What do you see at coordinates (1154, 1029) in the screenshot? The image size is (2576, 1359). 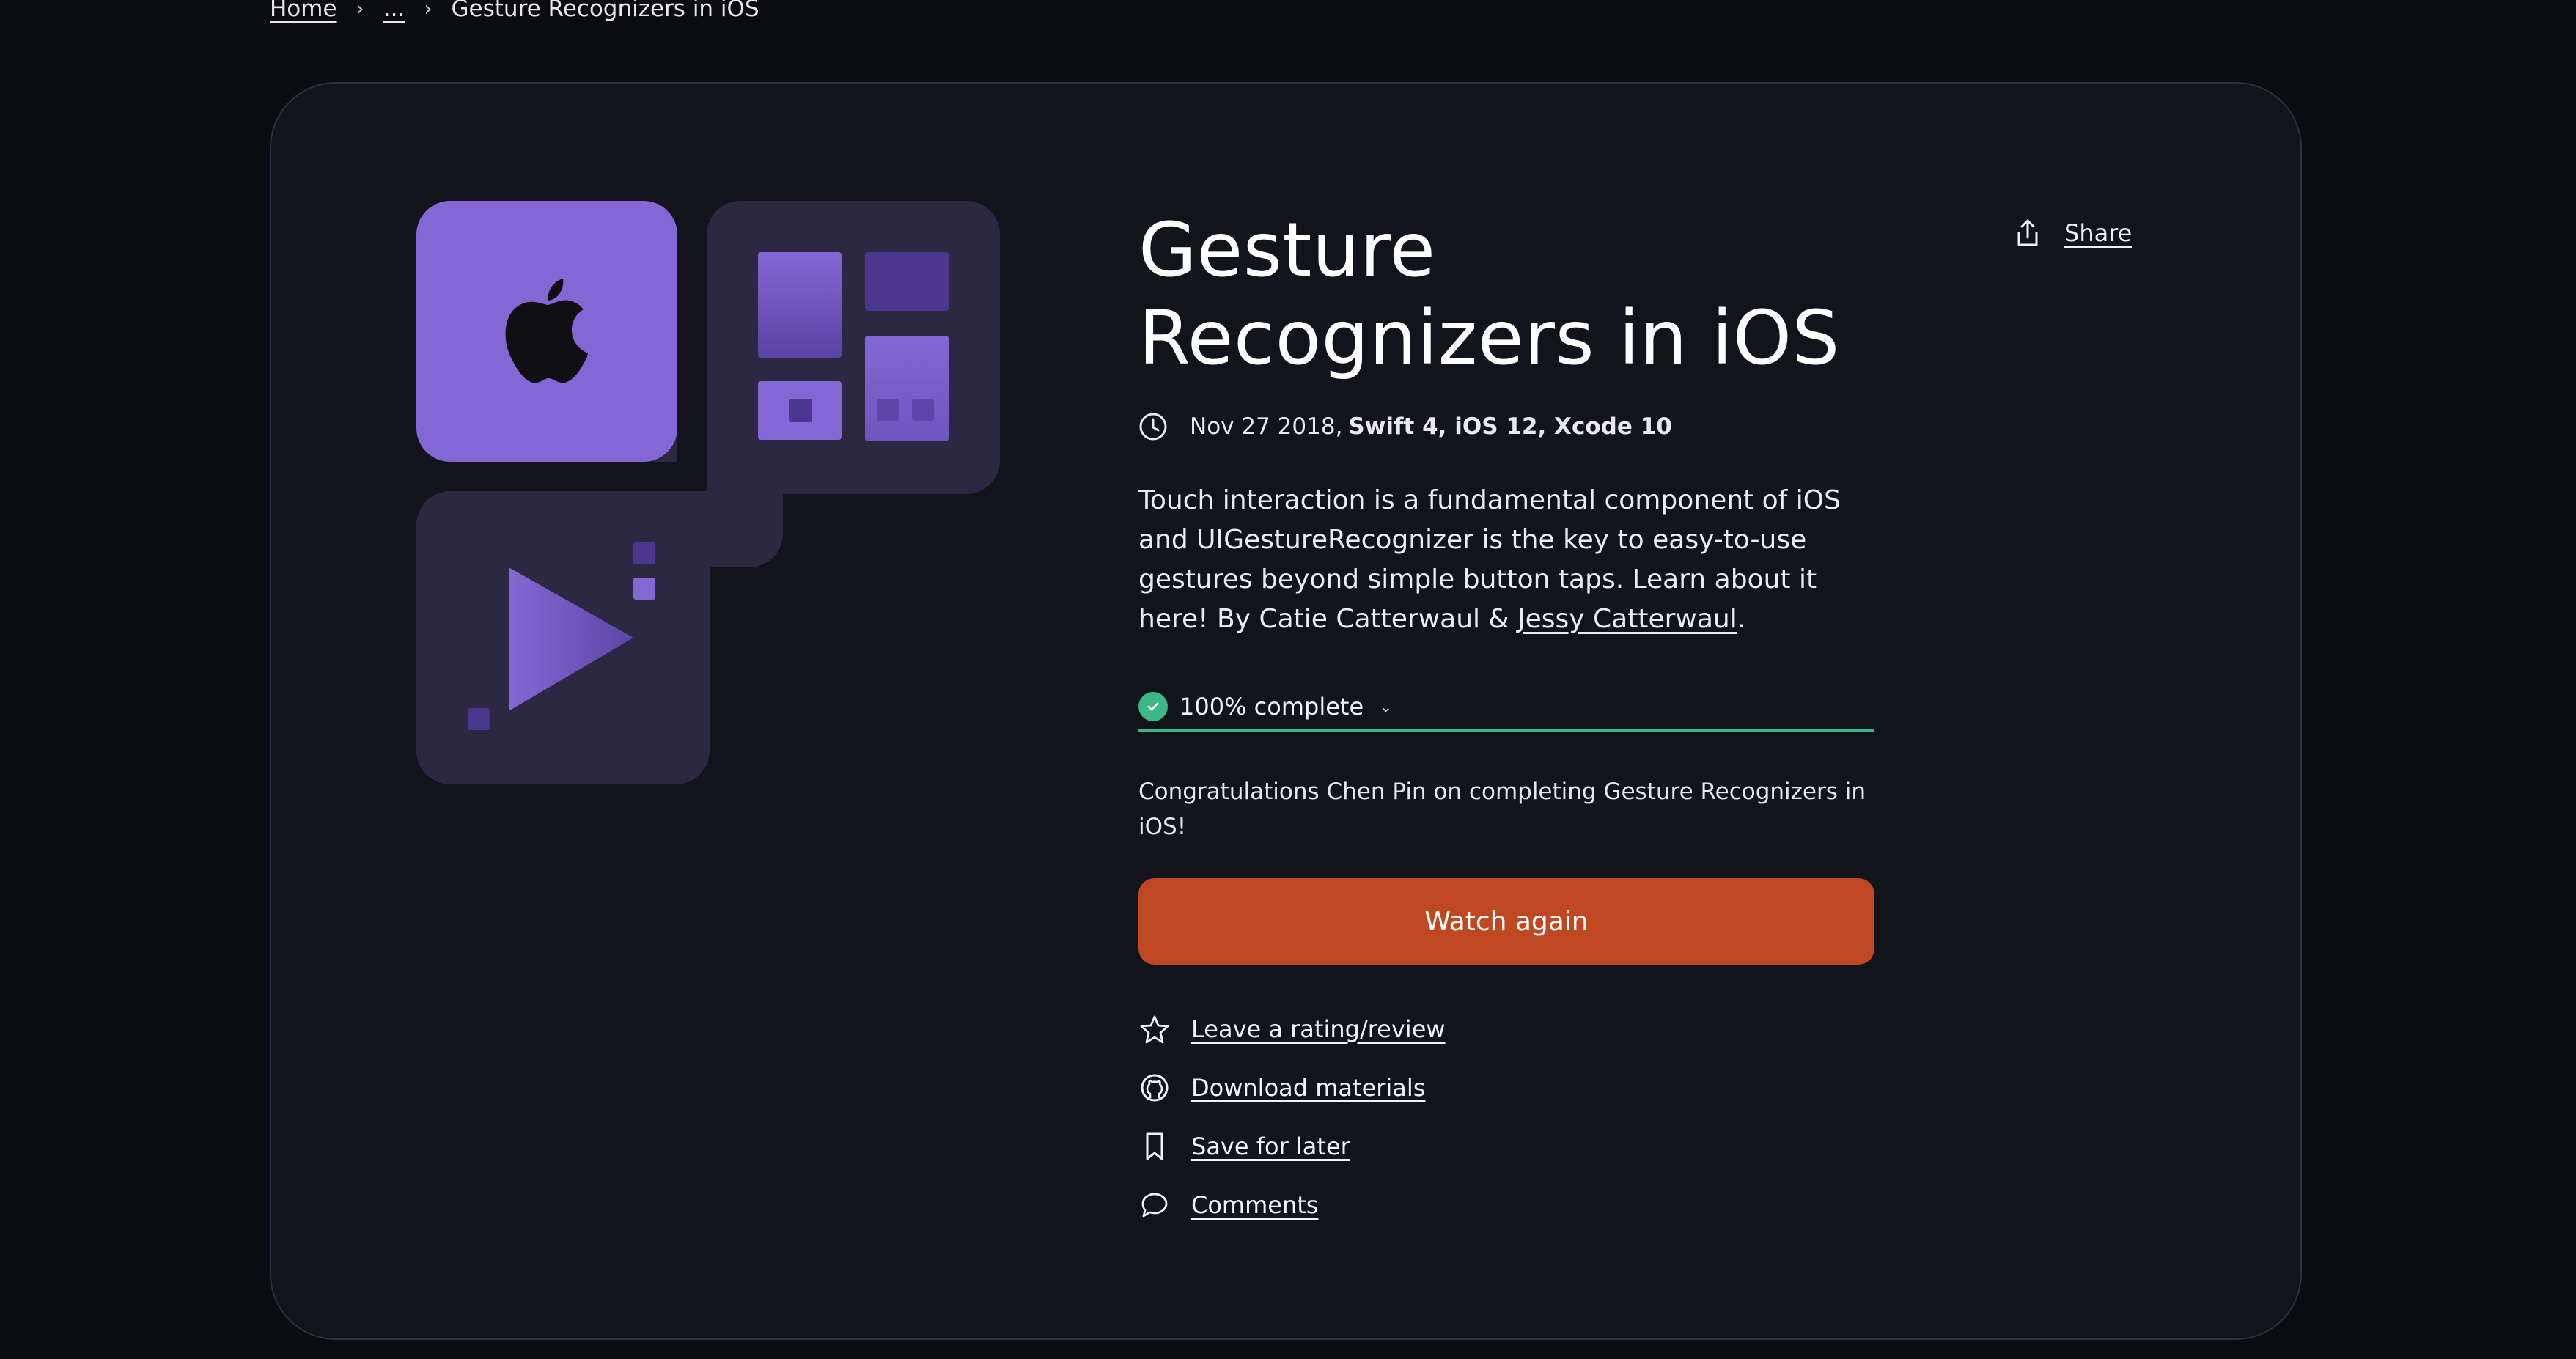 I see `star-icon` at bounding box center [1154, 1029].